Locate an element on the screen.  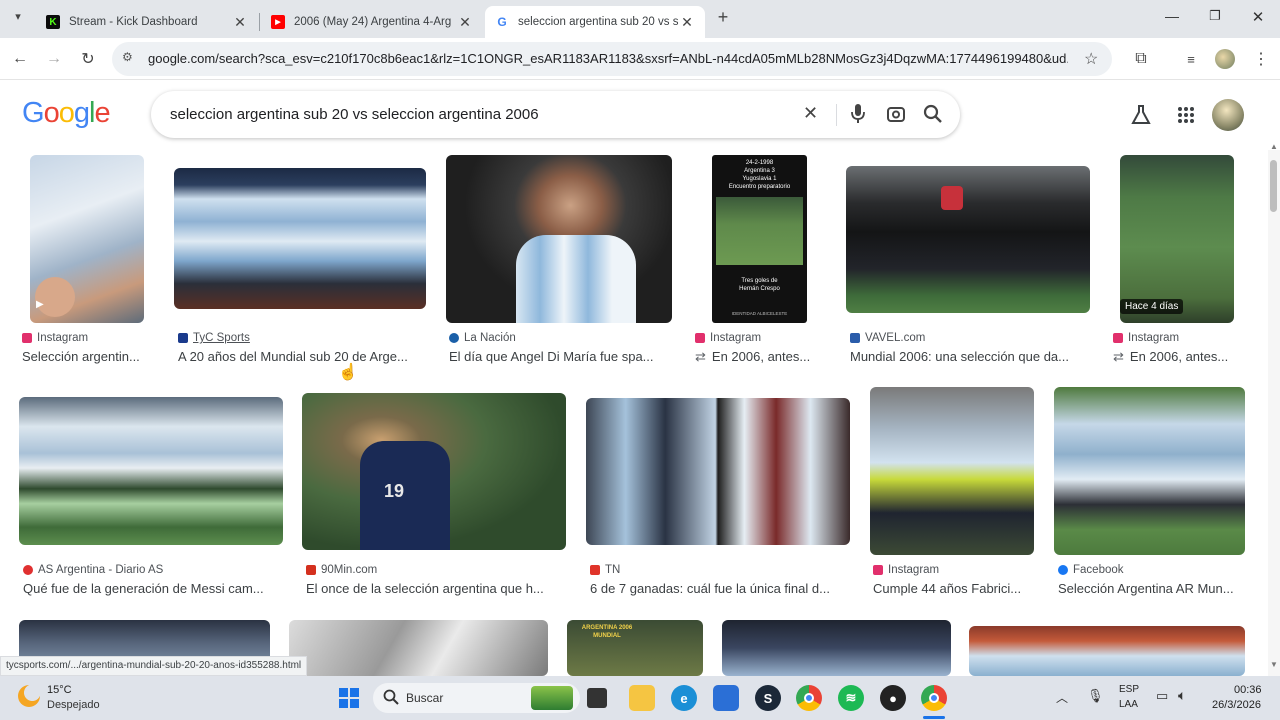
tab-google-search: G seleccion argentina sub 20 vs s ✕ is located at coordinates (595, 22).